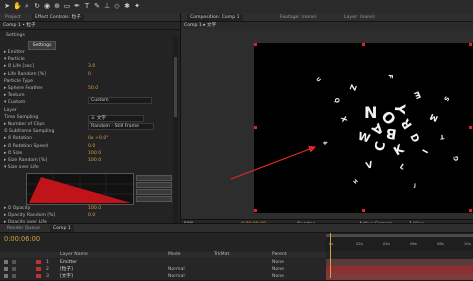  What do you see at coordinates (77, 6) in the screenshot?
I see `pen-tool-icon: ✒` at bounding box center [77, 6].